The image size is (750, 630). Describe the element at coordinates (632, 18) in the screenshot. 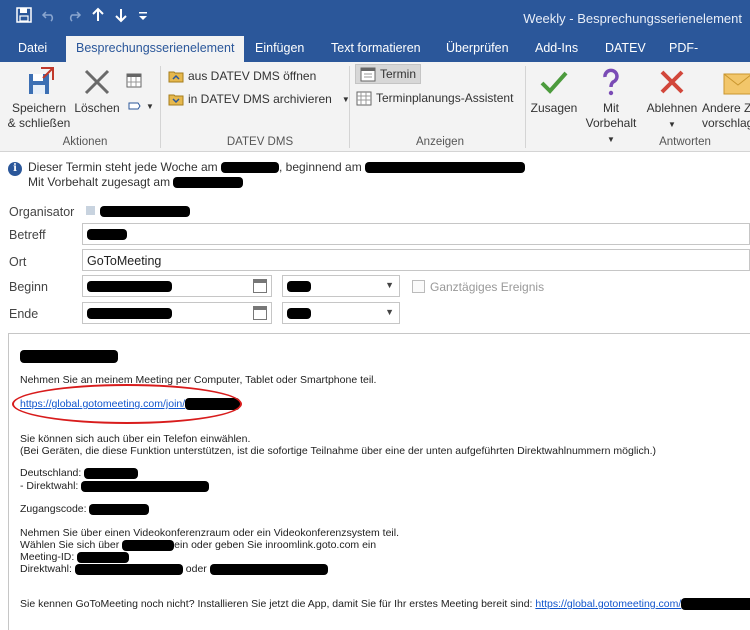

I see `window-title: Weekly - Besprechungsserienelement` at that location.